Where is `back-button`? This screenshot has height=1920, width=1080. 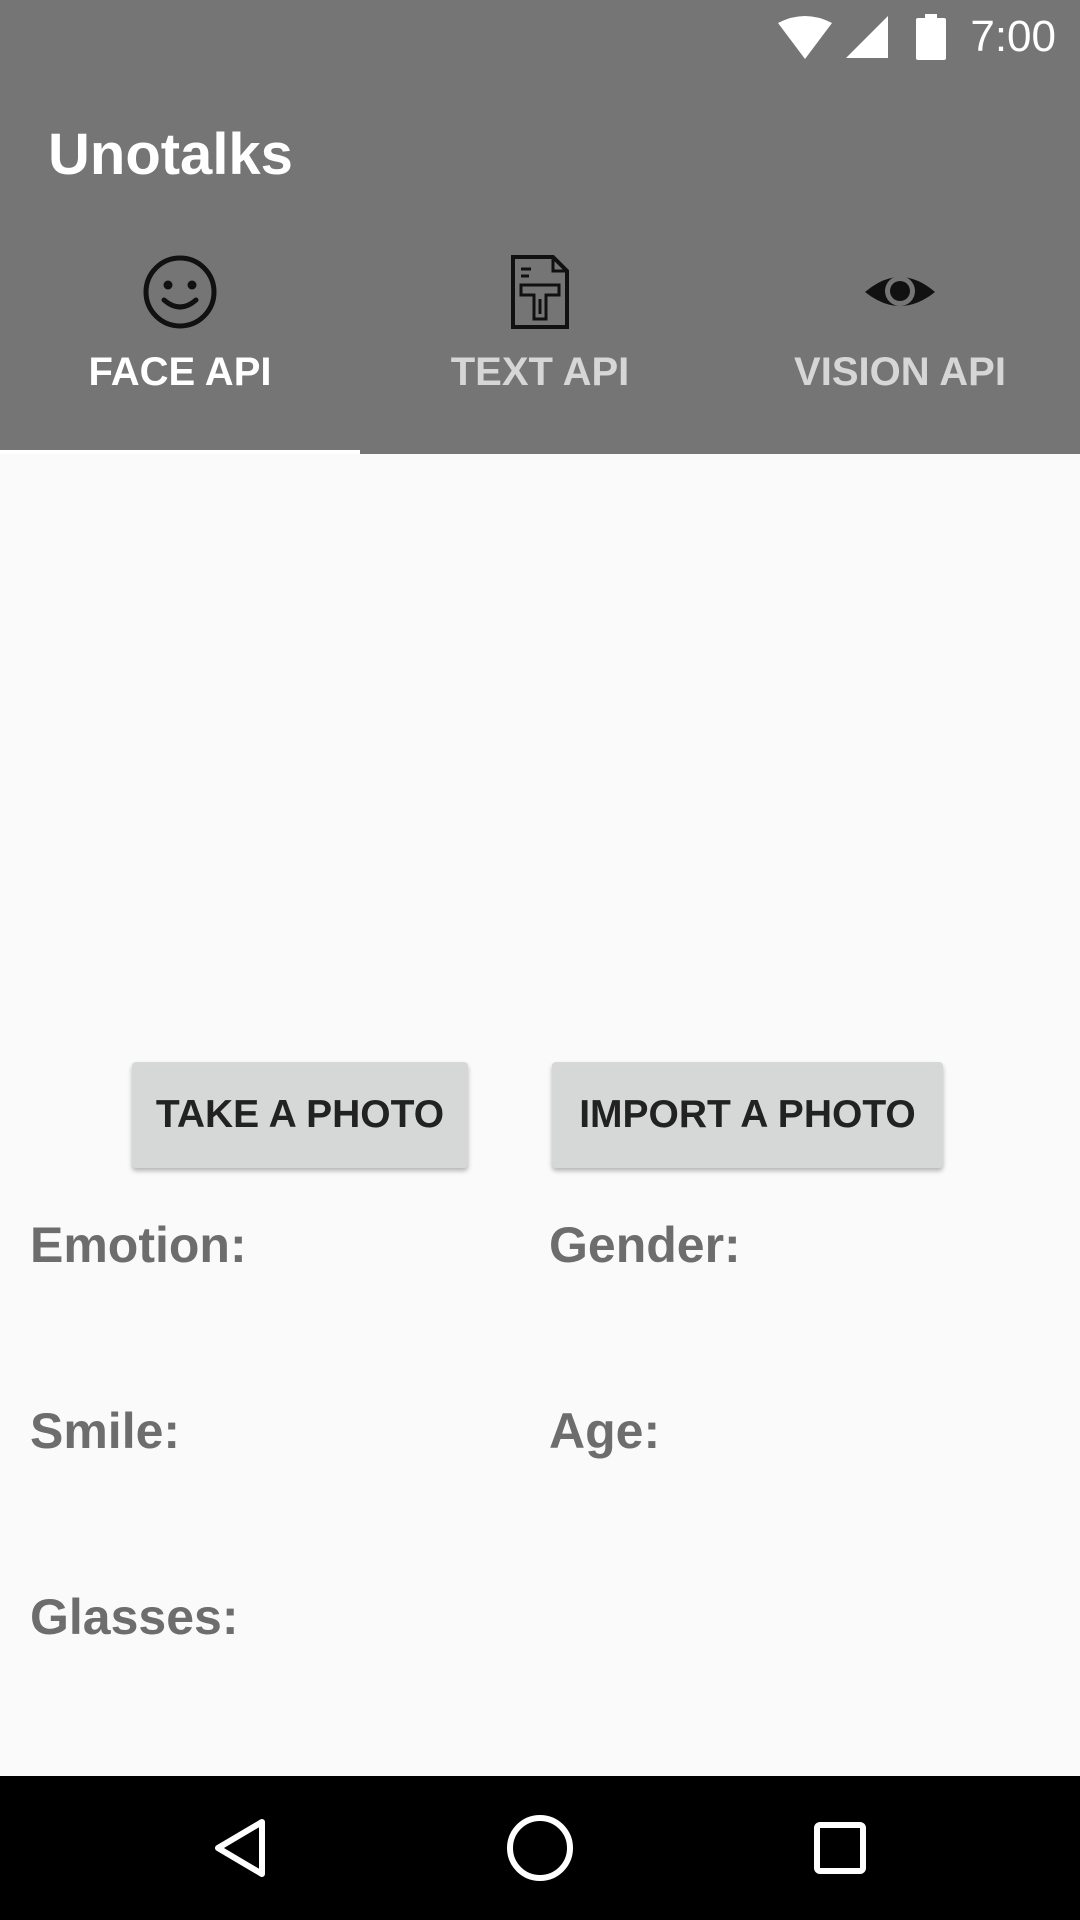 back-button is located at coordinates (240, 1848).